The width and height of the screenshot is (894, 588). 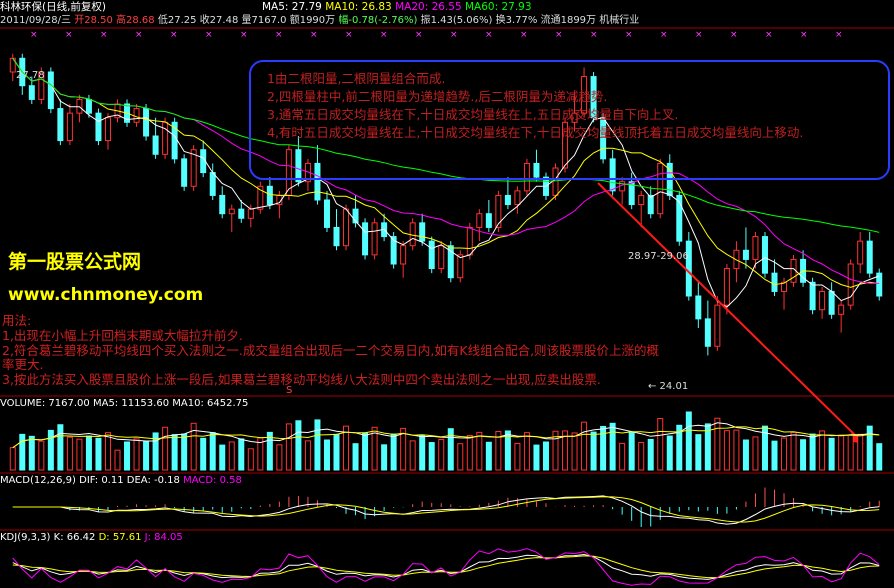 I want to click on note-line-3: 3,通常五日成交均量线在下,十日成交均量线在上,五日成交均量自下向上叉., so click(x=473, y=114).